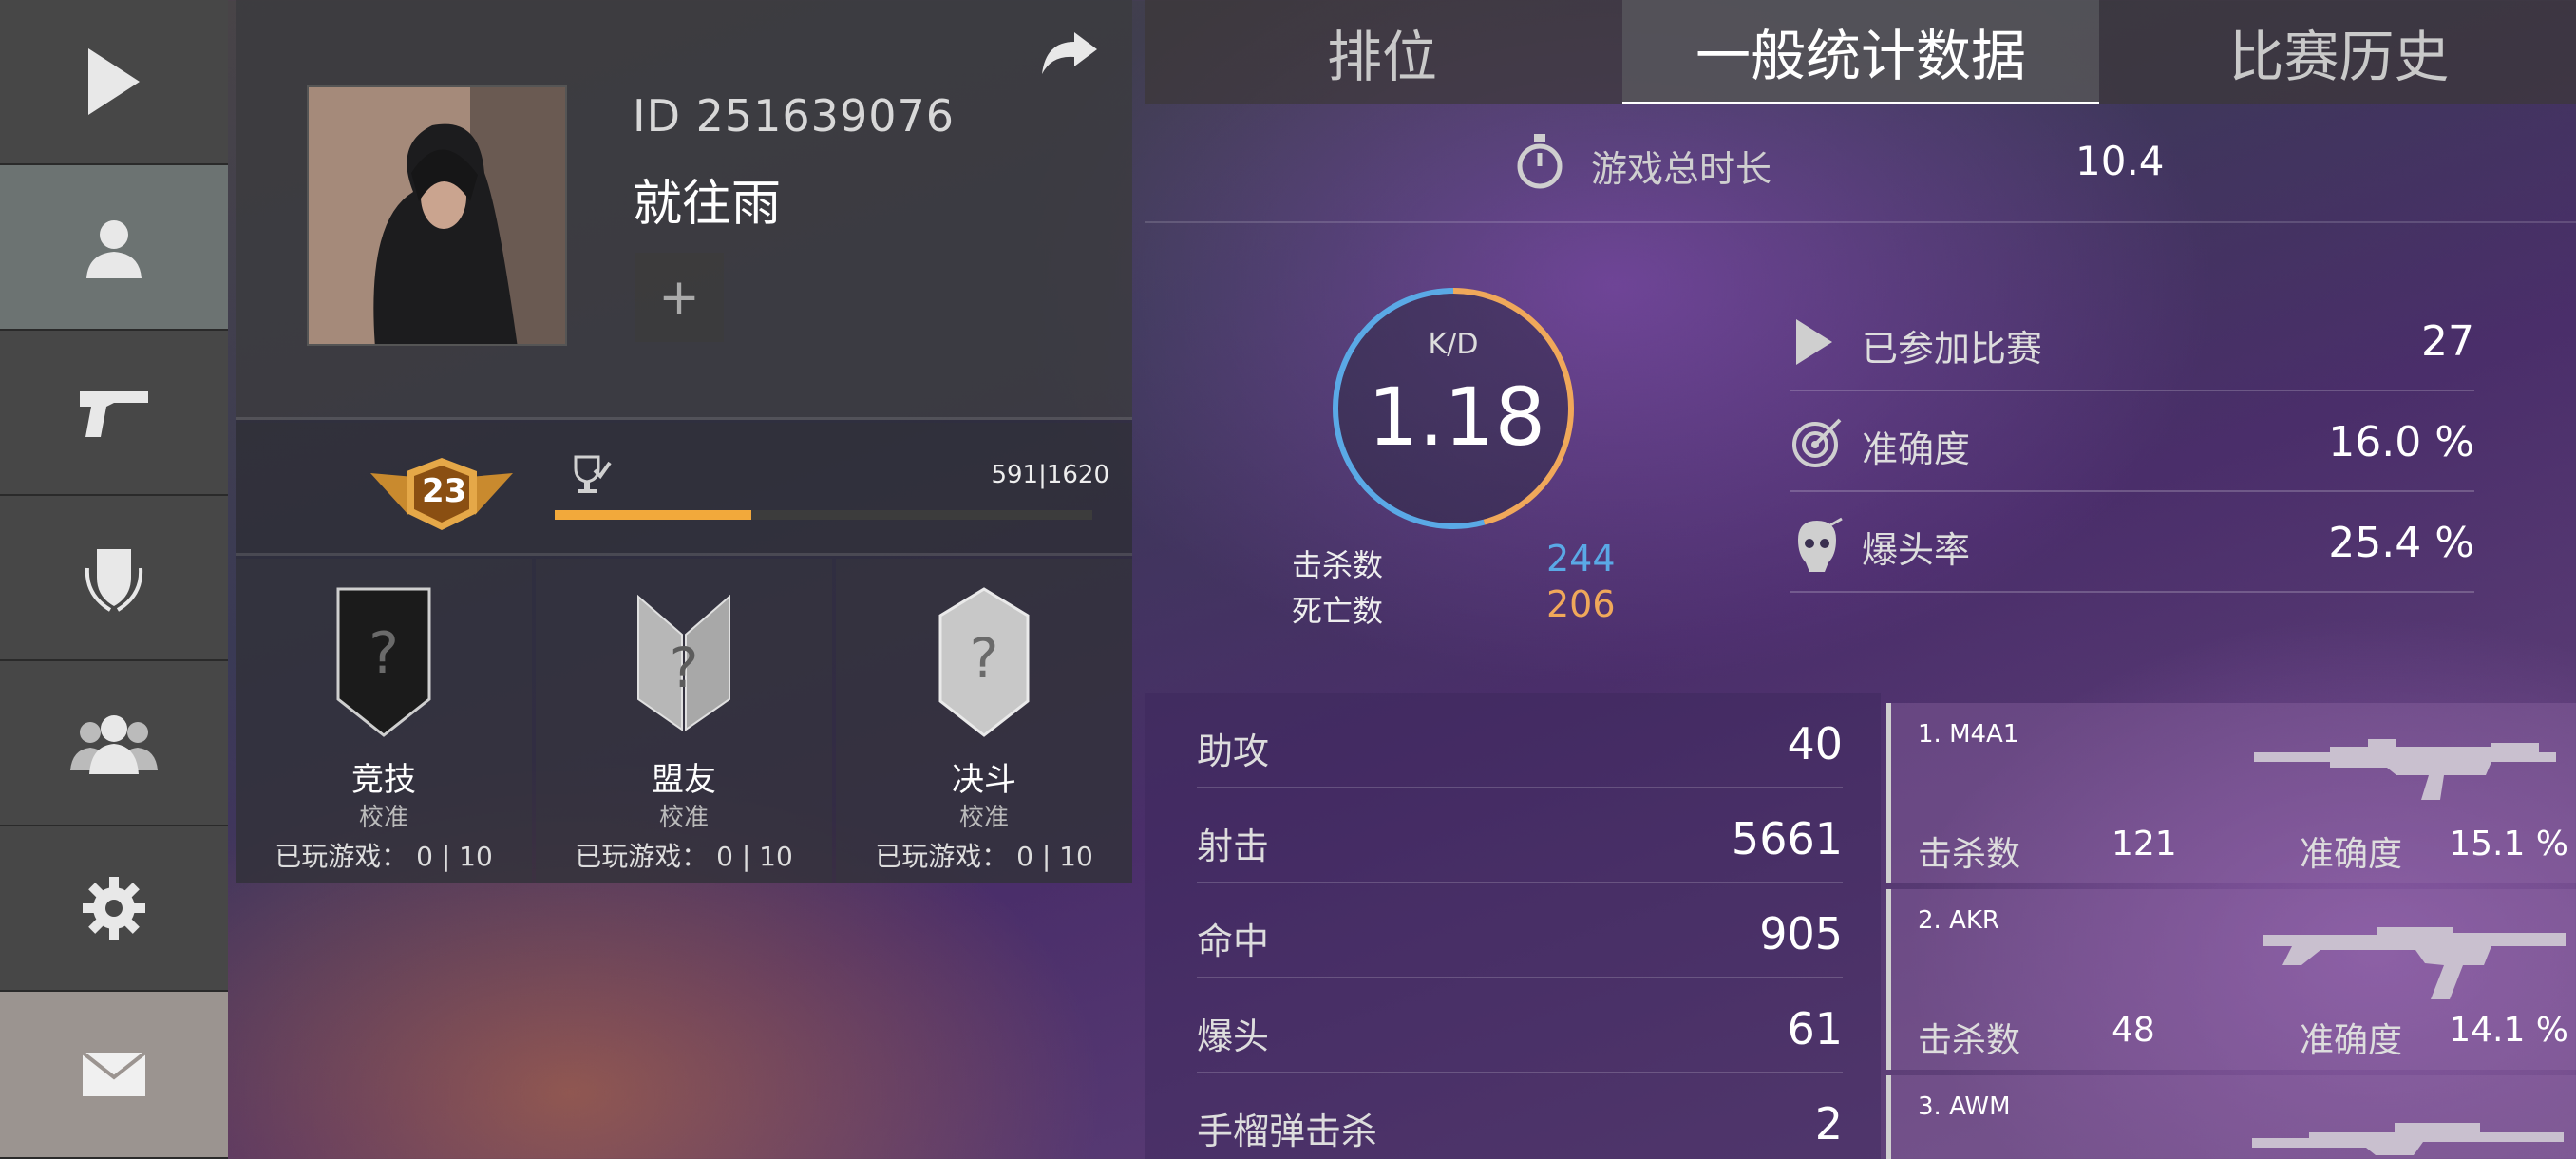  What do you see at coordinates (1520, 1026) in the screenshot?
I see `detail-row: 爆头 61` at bounding box center [1520, 1026].